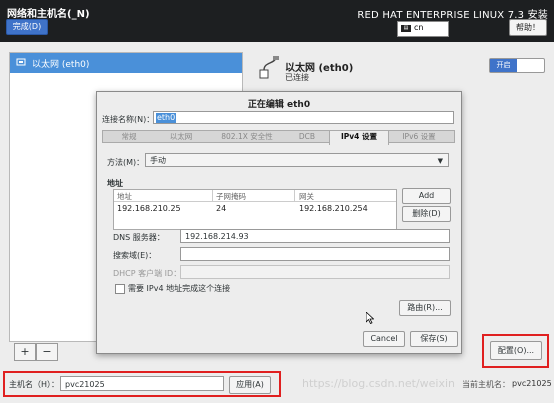  Describe the element at coordinates (25, 352) in the screenshot. I see `add-device-button: +` at that location.